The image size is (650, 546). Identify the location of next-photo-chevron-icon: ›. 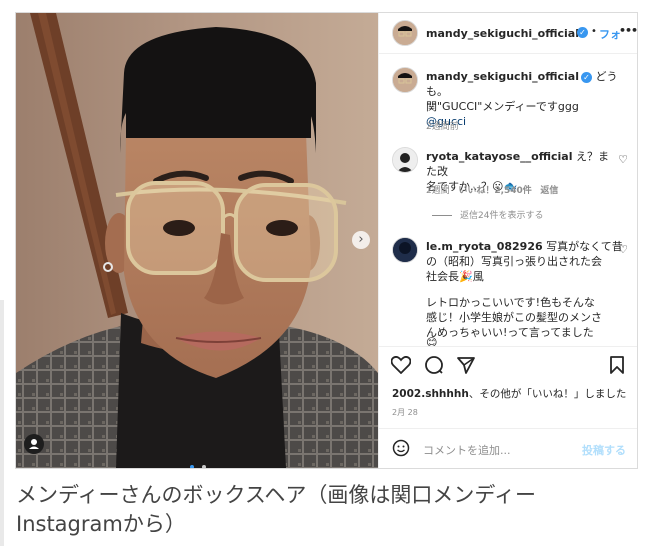
(361, 240).